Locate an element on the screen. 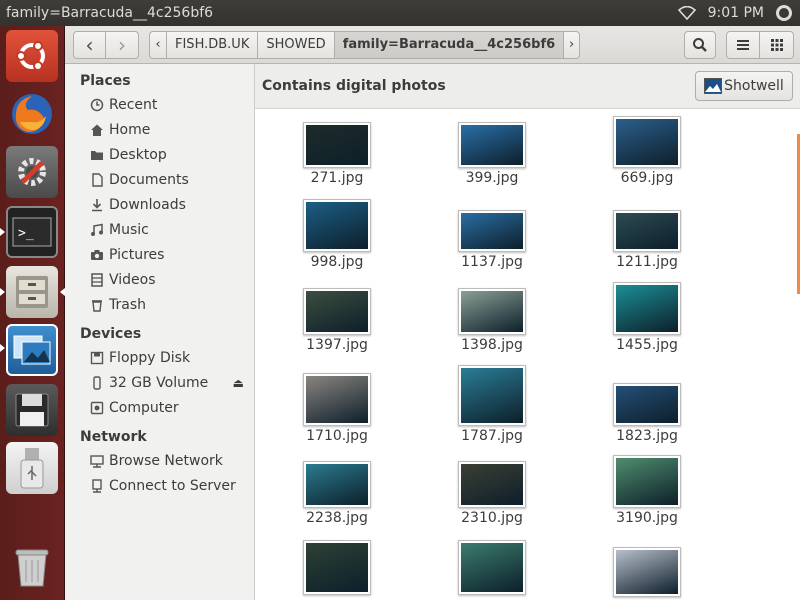  computer-icon is located at coordinates (96, 408).